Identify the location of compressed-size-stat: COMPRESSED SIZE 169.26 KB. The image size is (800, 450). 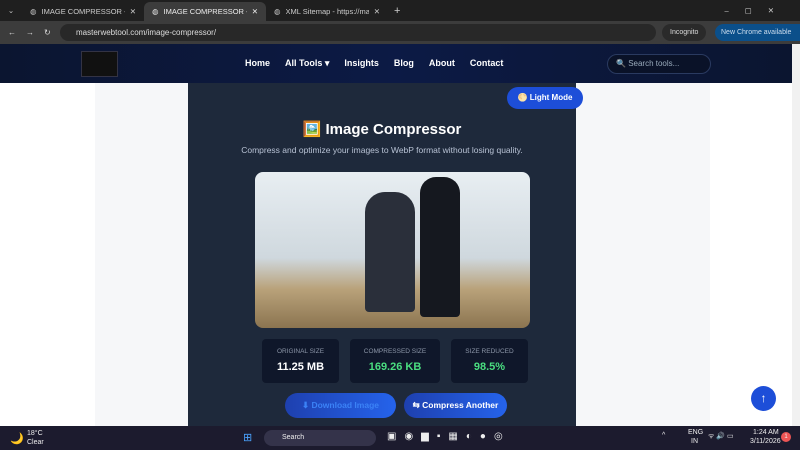
(395, 361).